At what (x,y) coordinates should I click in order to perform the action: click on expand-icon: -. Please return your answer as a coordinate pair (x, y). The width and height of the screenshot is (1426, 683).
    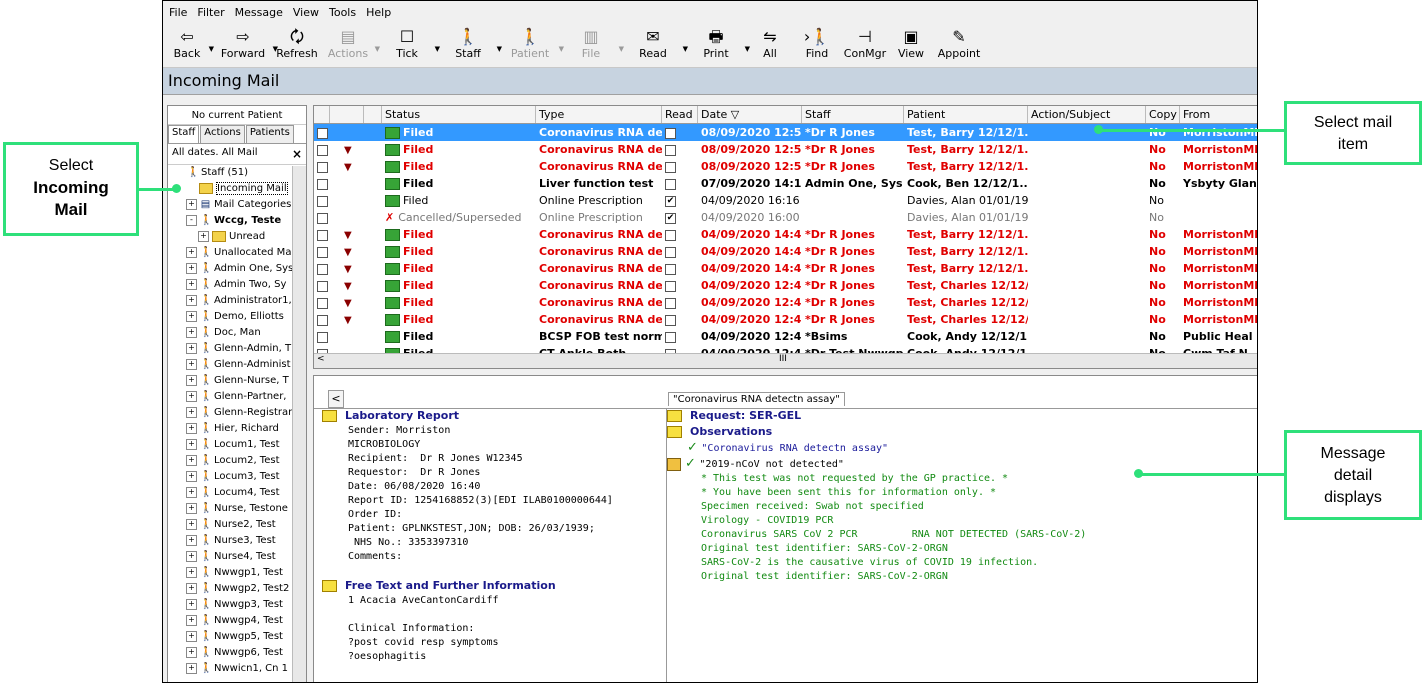
    Looking at the image, I should click on (191, 220).